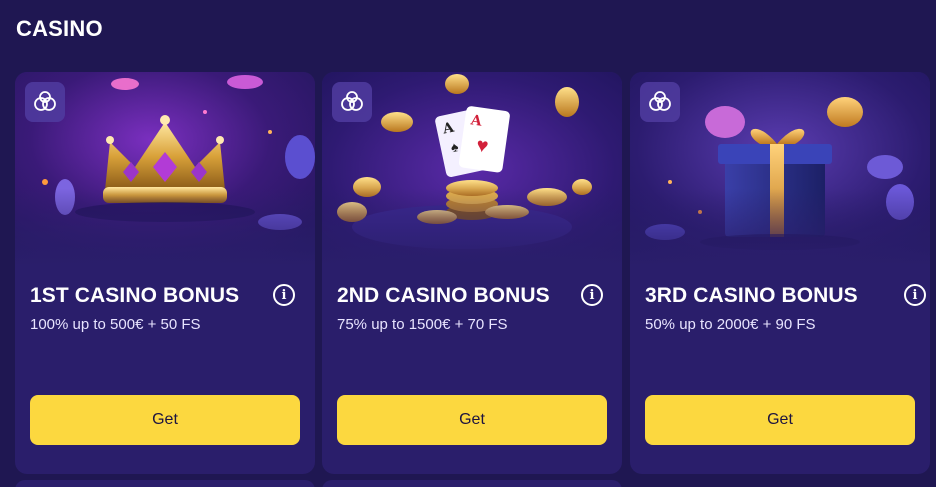 Image resolution: width=936 pixels, height=487 pixels. I want to click on card-image-crown, so click(165, 169).